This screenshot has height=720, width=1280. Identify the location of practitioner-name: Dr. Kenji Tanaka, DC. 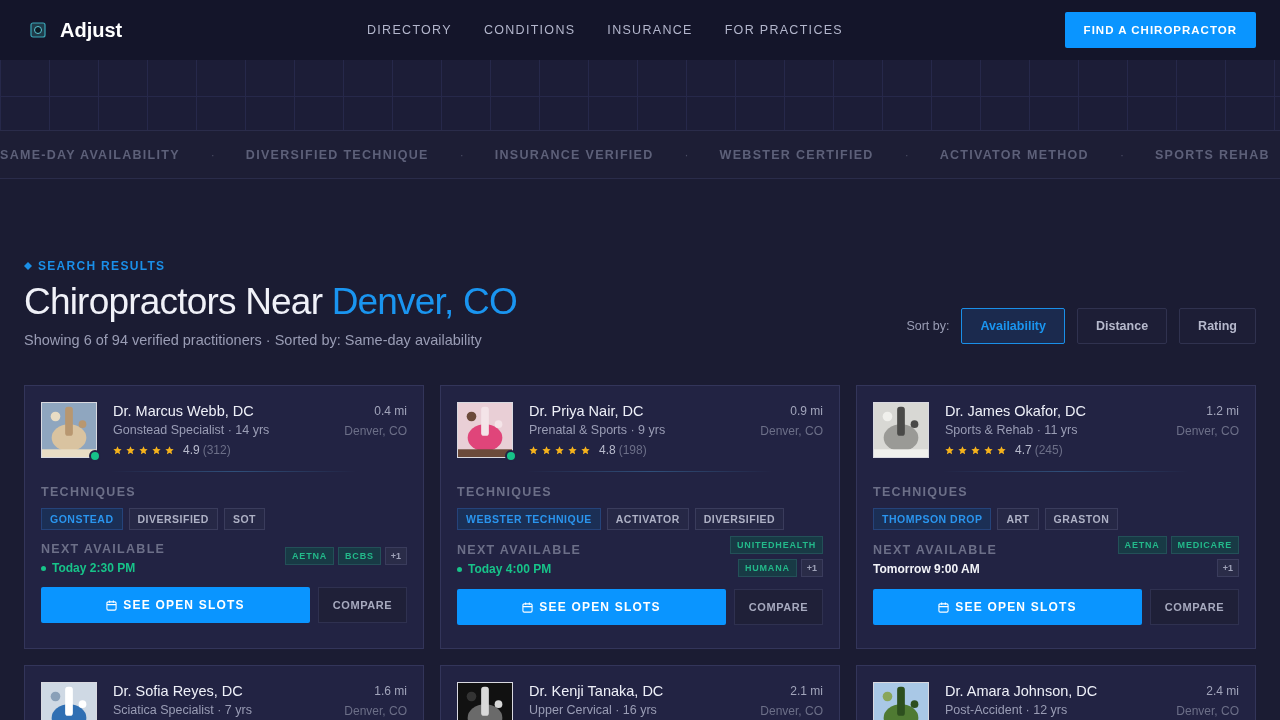
(637, 691).